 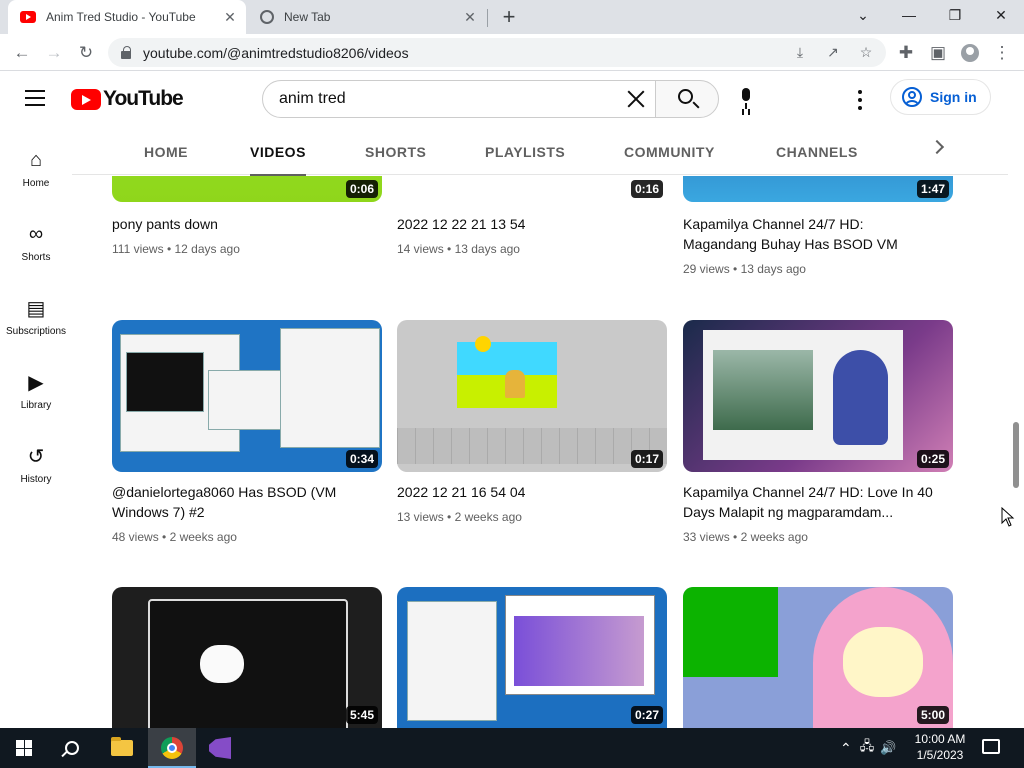 What do you see at coordinates (278, 152) in the screenshot?
I see `tab-videos: VIDEOS` at bounding box center [278, 152].